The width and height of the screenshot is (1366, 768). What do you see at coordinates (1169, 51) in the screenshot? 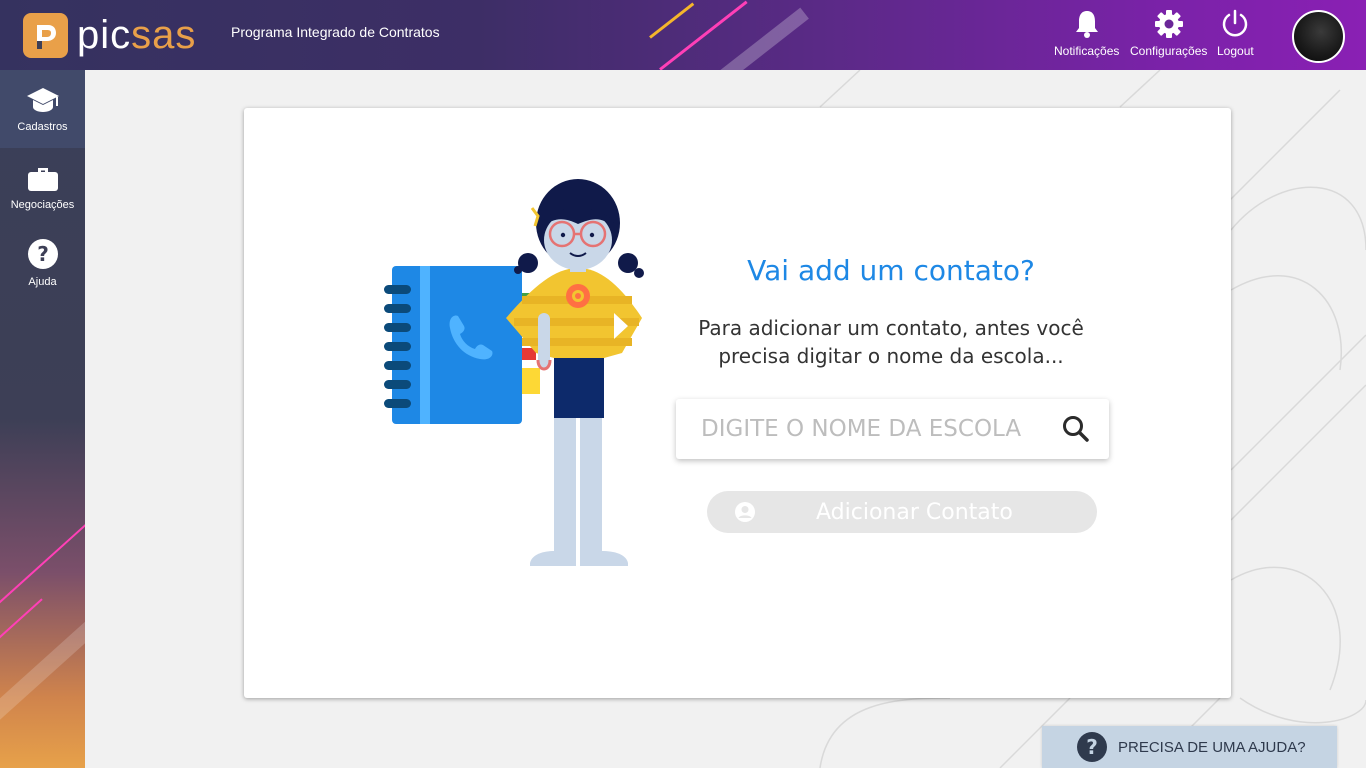
I see `settings-label: Configurações` at bounding box center [1169, 51].